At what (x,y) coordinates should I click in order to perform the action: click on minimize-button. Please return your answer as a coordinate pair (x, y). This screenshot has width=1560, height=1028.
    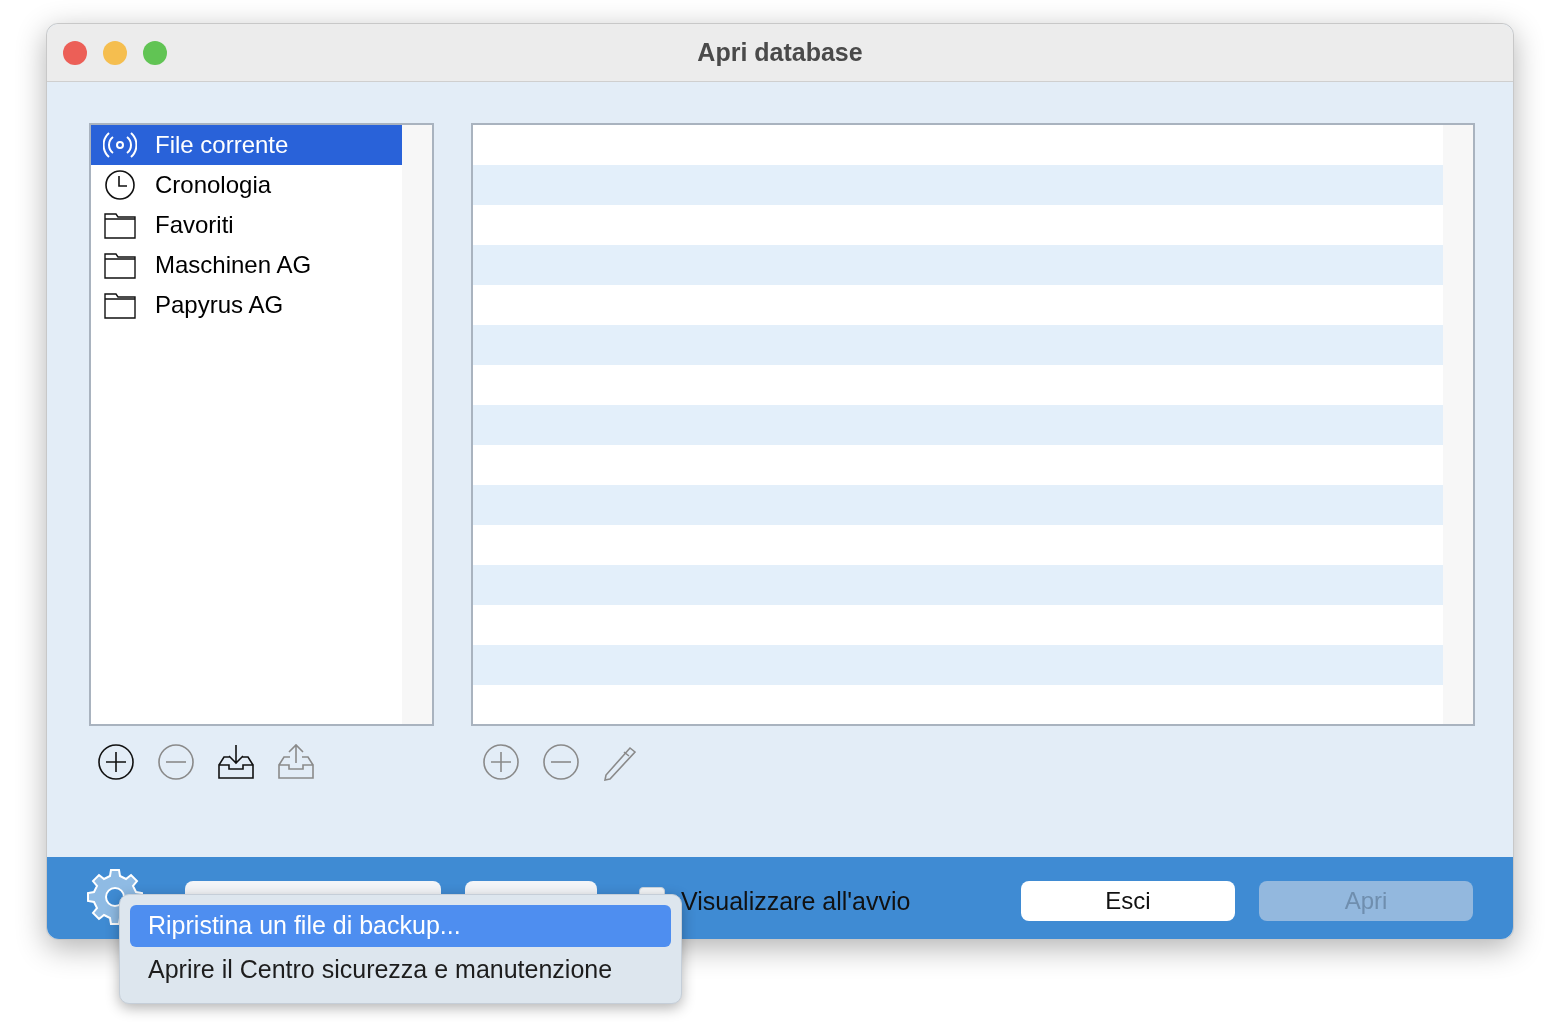
    Looking at the image, I should click on (115, 53).